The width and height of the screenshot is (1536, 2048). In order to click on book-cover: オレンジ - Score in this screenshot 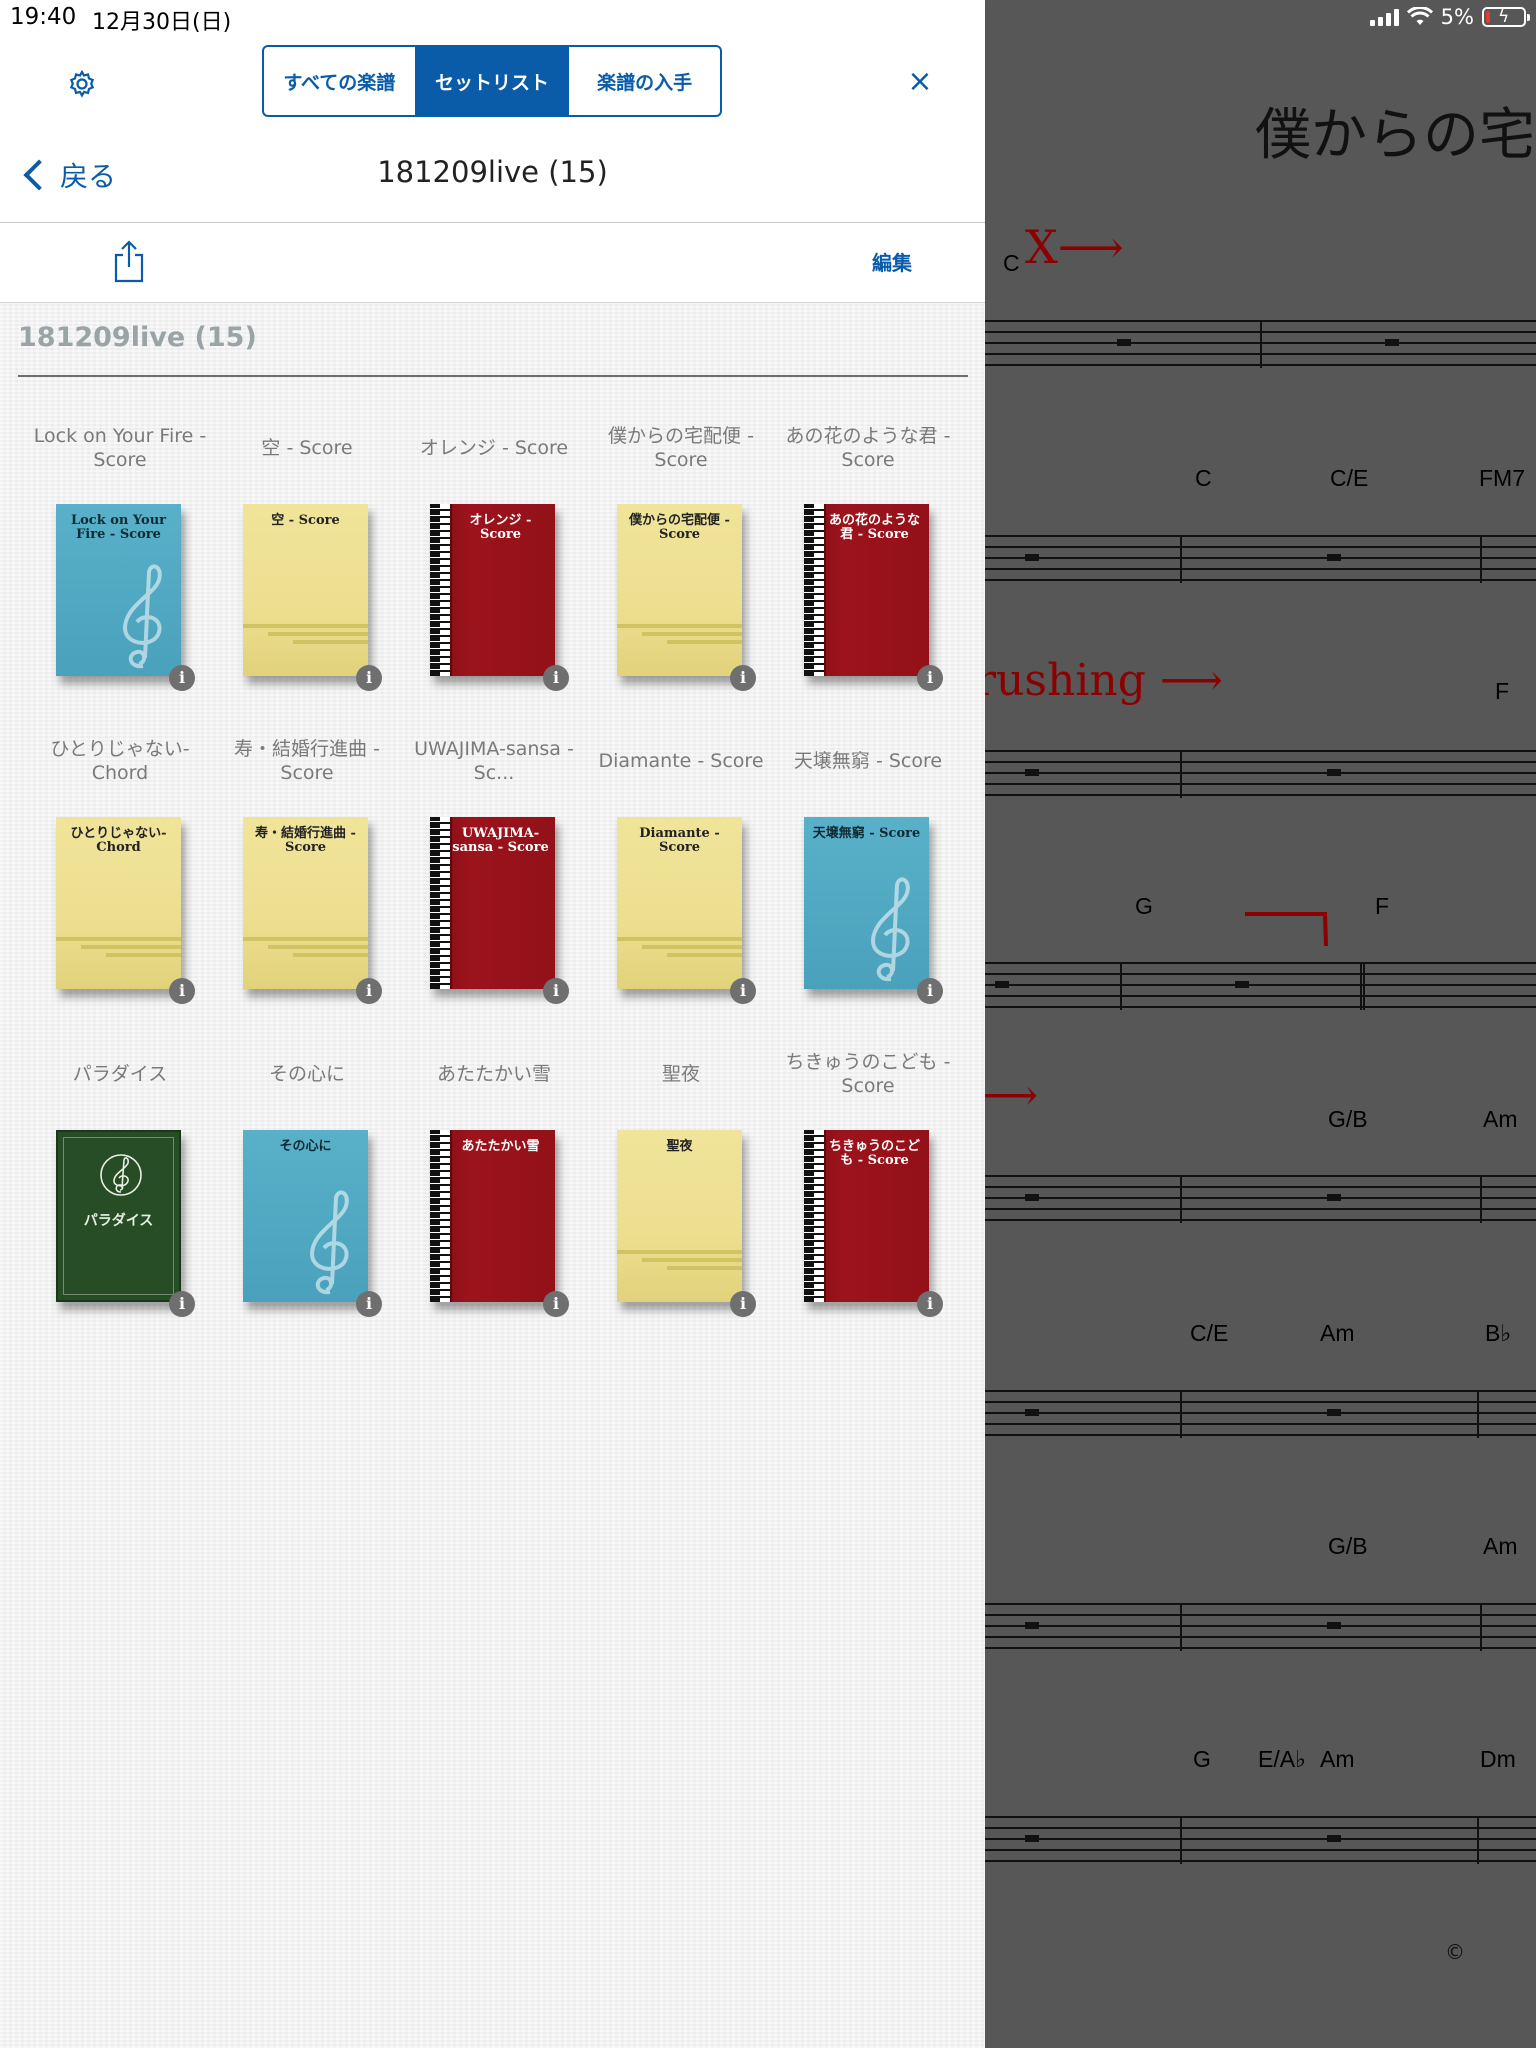, I will do `click(492, 590)`.